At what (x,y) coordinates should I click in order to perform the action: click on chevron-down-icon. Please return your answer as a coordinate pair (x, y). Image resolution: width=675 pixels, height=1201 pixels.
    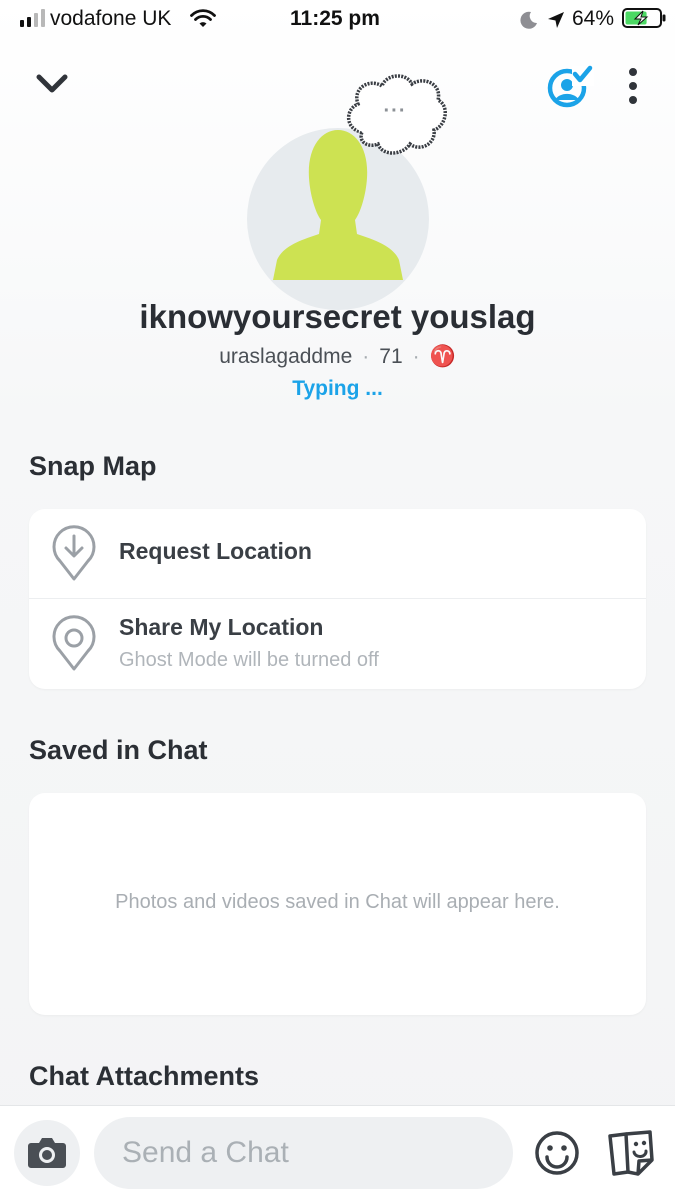
    Looking at the image, I should click on (52, 84).